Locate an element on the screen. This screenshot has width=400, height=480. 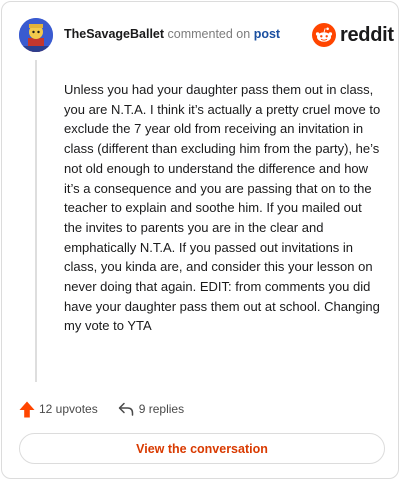
reply-count: 9 replies is located at coordinates (161, 409).